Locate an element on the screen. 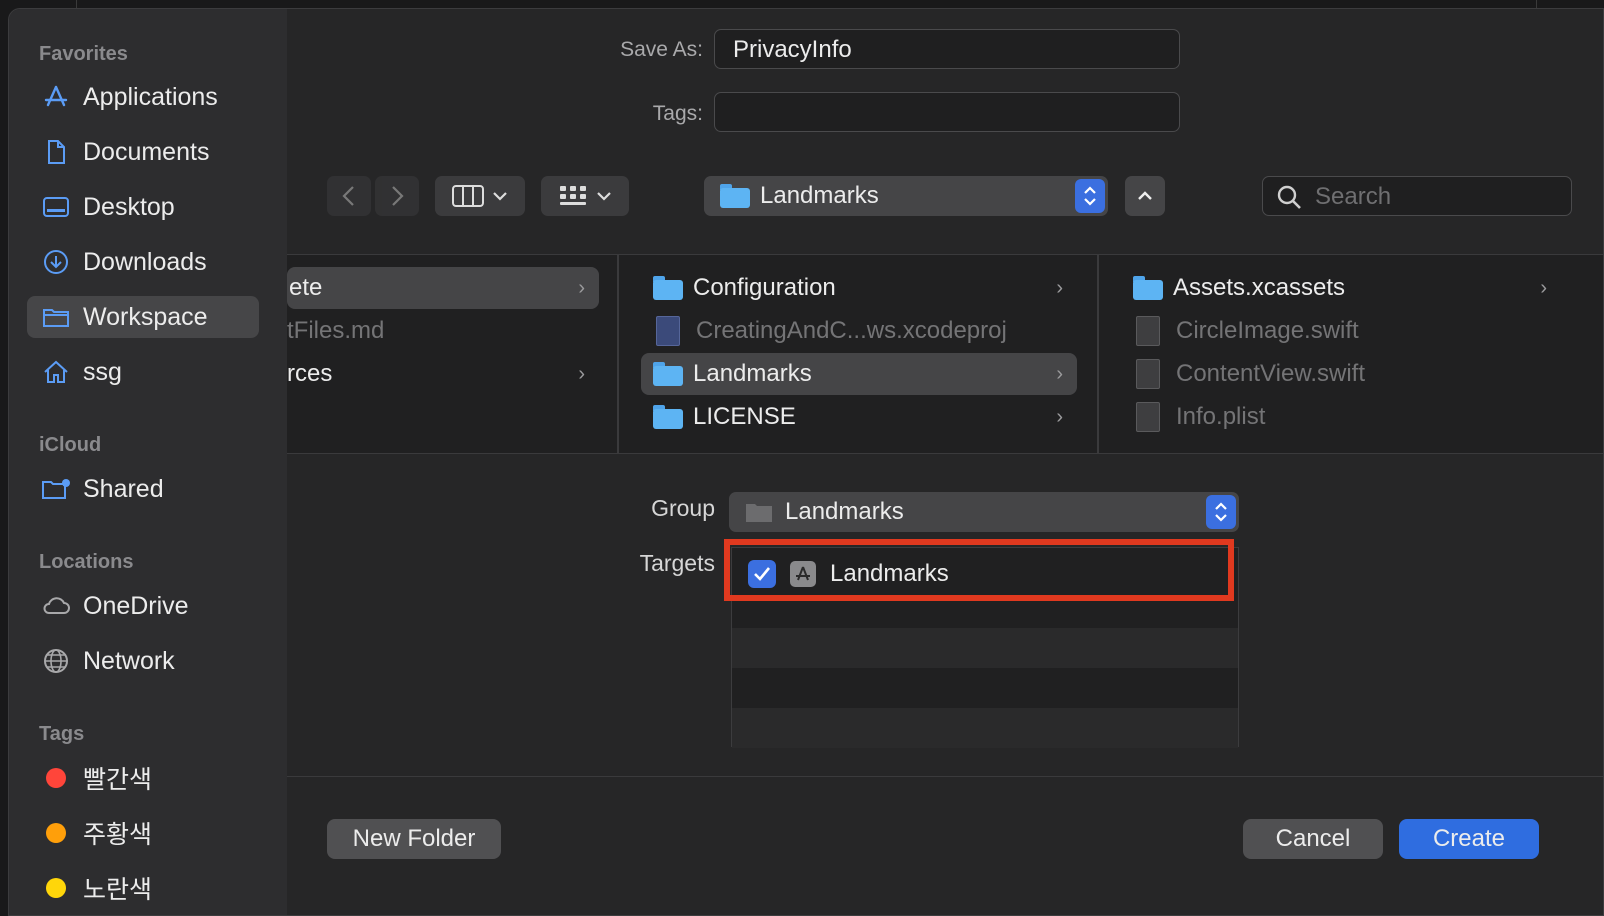  sidebar-item-applications: Applications is located at coordinates (143, 97).